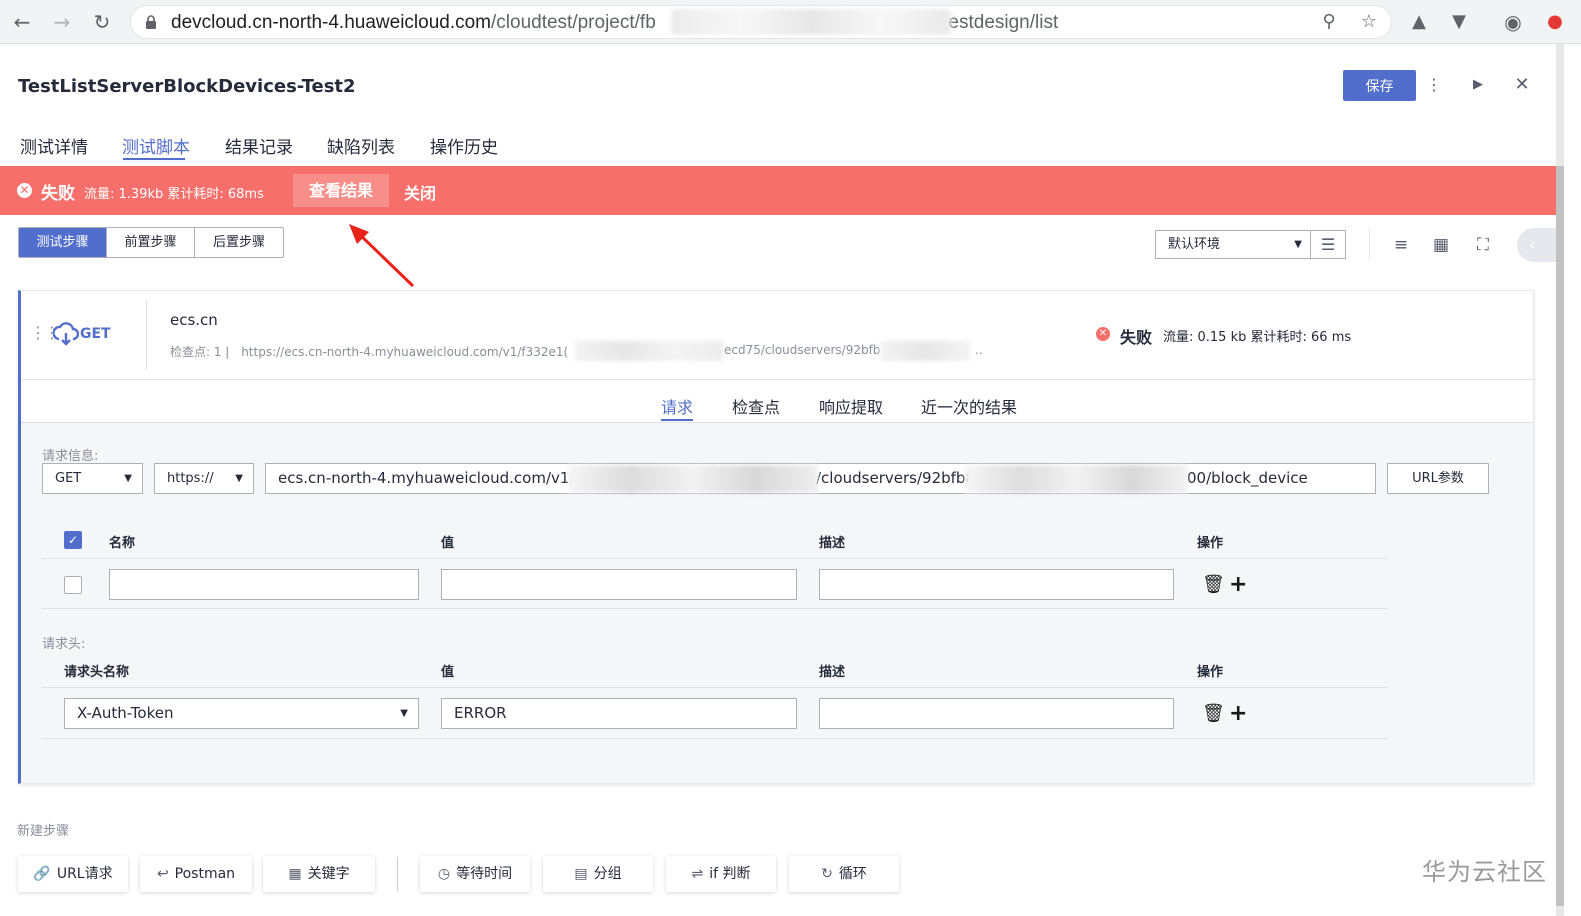 This screenshot has height=916, width=1581. I want to click on step-type-tabs: 测试步骤 前置步骤 后置步骤, so click(151, 242).